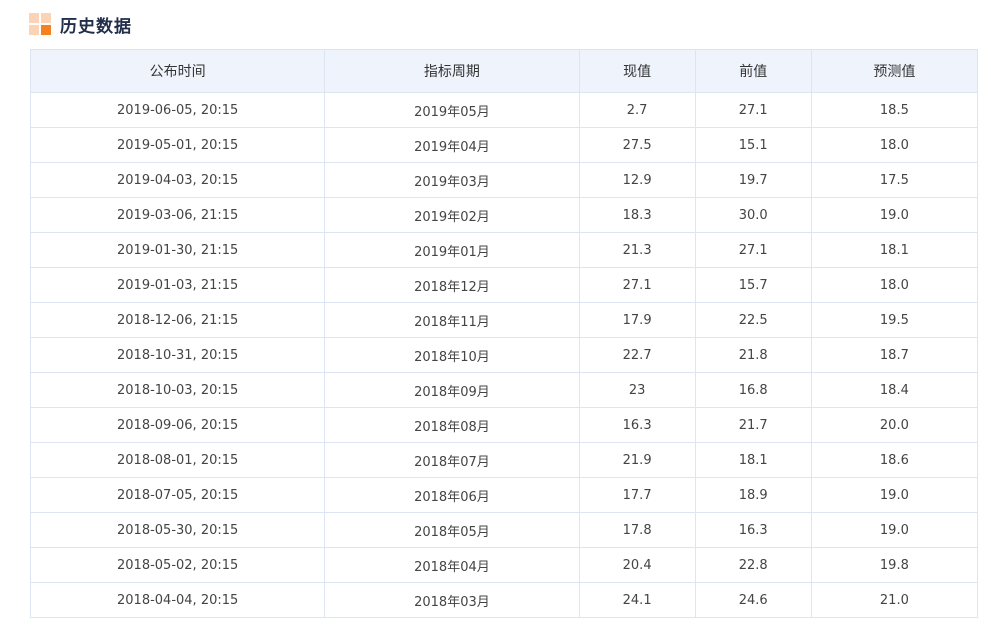 This screenshot has width=991, height=638. What do you see at coordinates (753, 320) in the screenshot?
I see `previous-value-cell: 22.5` at bounding box center [753, 320].